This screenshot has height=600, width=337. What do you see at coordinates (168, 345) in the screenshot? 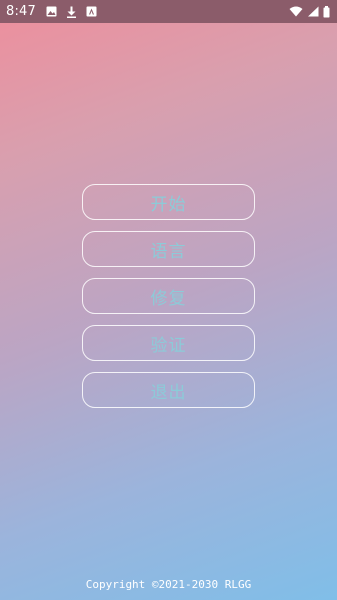
I see `verify-button-label: 验证` at bounding box center [168, 345].